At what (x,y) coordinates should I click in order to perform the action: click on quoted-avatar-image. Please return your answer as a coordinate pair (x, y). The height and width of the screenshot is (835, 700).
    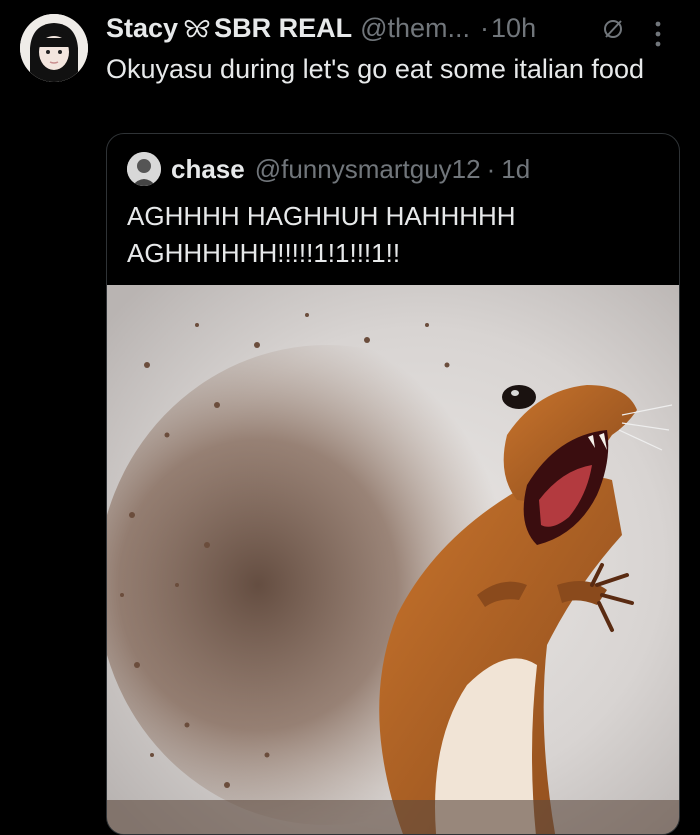
    Looking at the image, I should click on (144, 169).